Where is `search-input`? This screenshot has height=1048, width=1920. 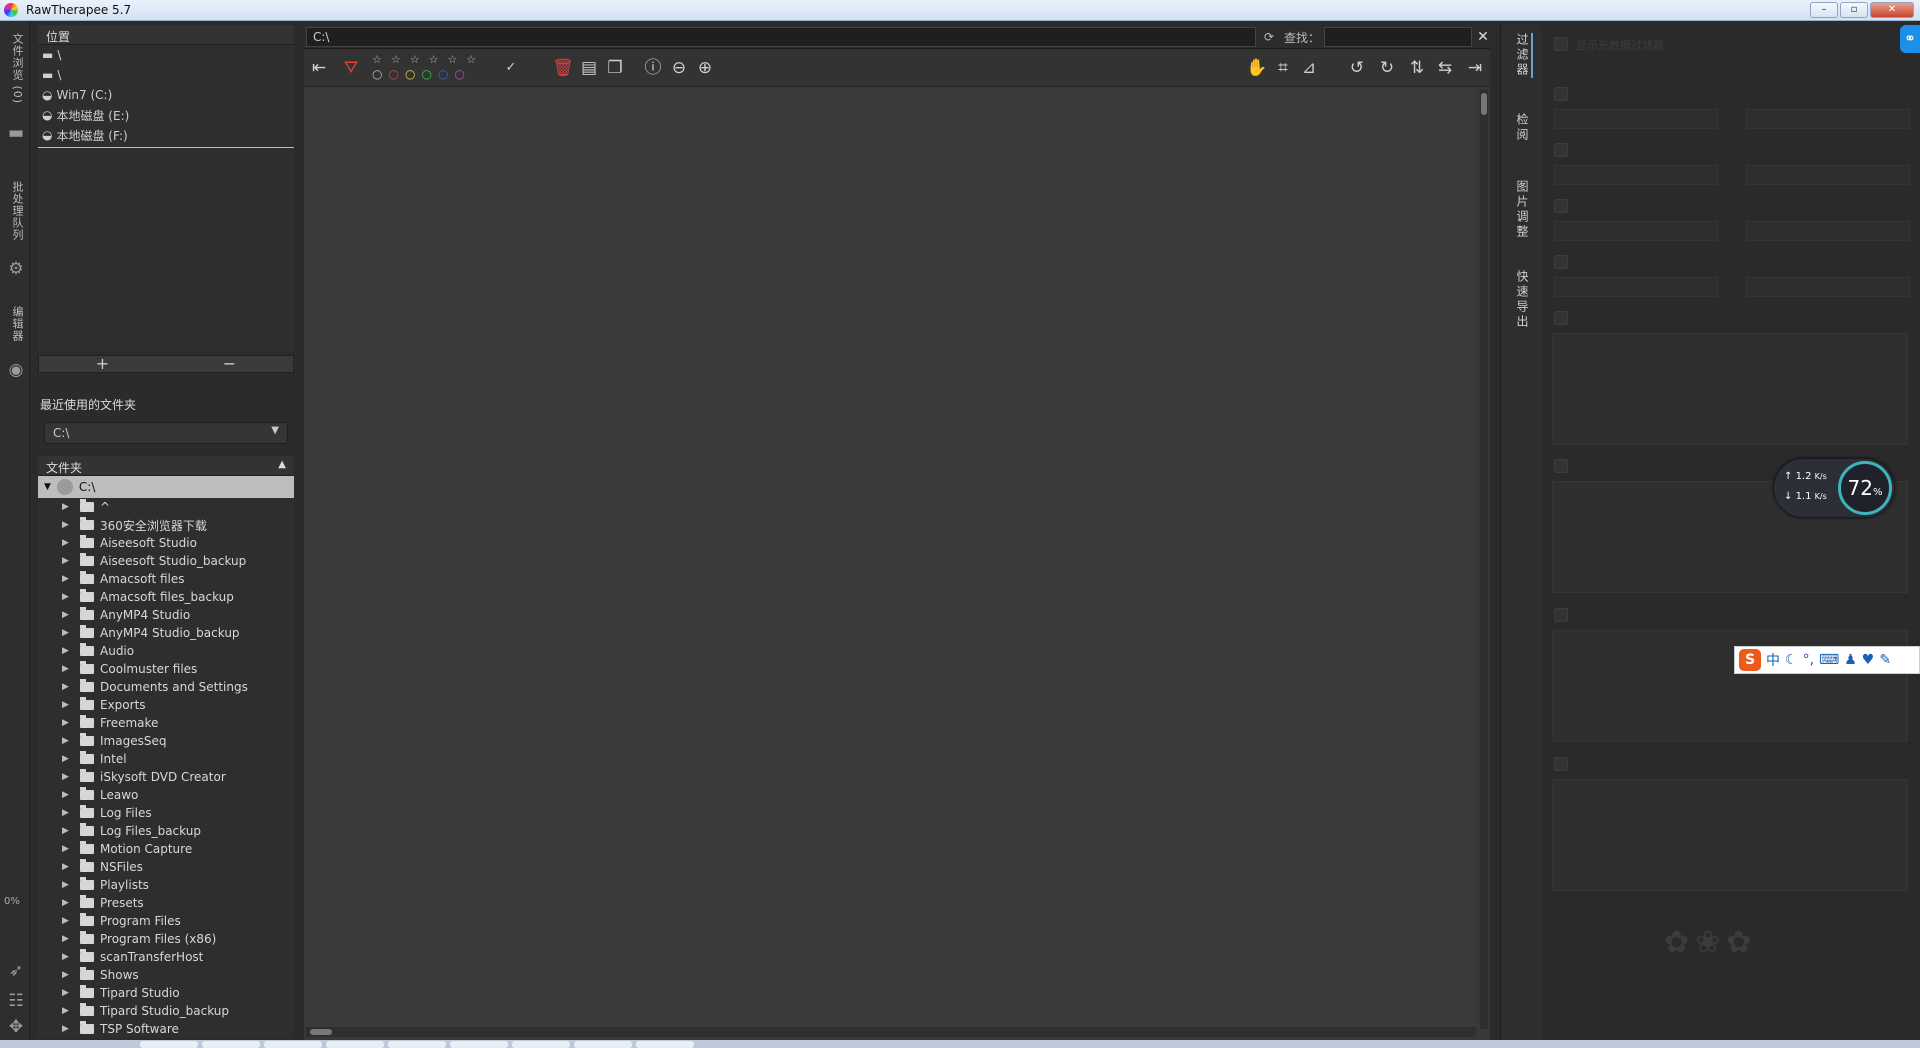 search-input is located at coordinates (1398, 37).